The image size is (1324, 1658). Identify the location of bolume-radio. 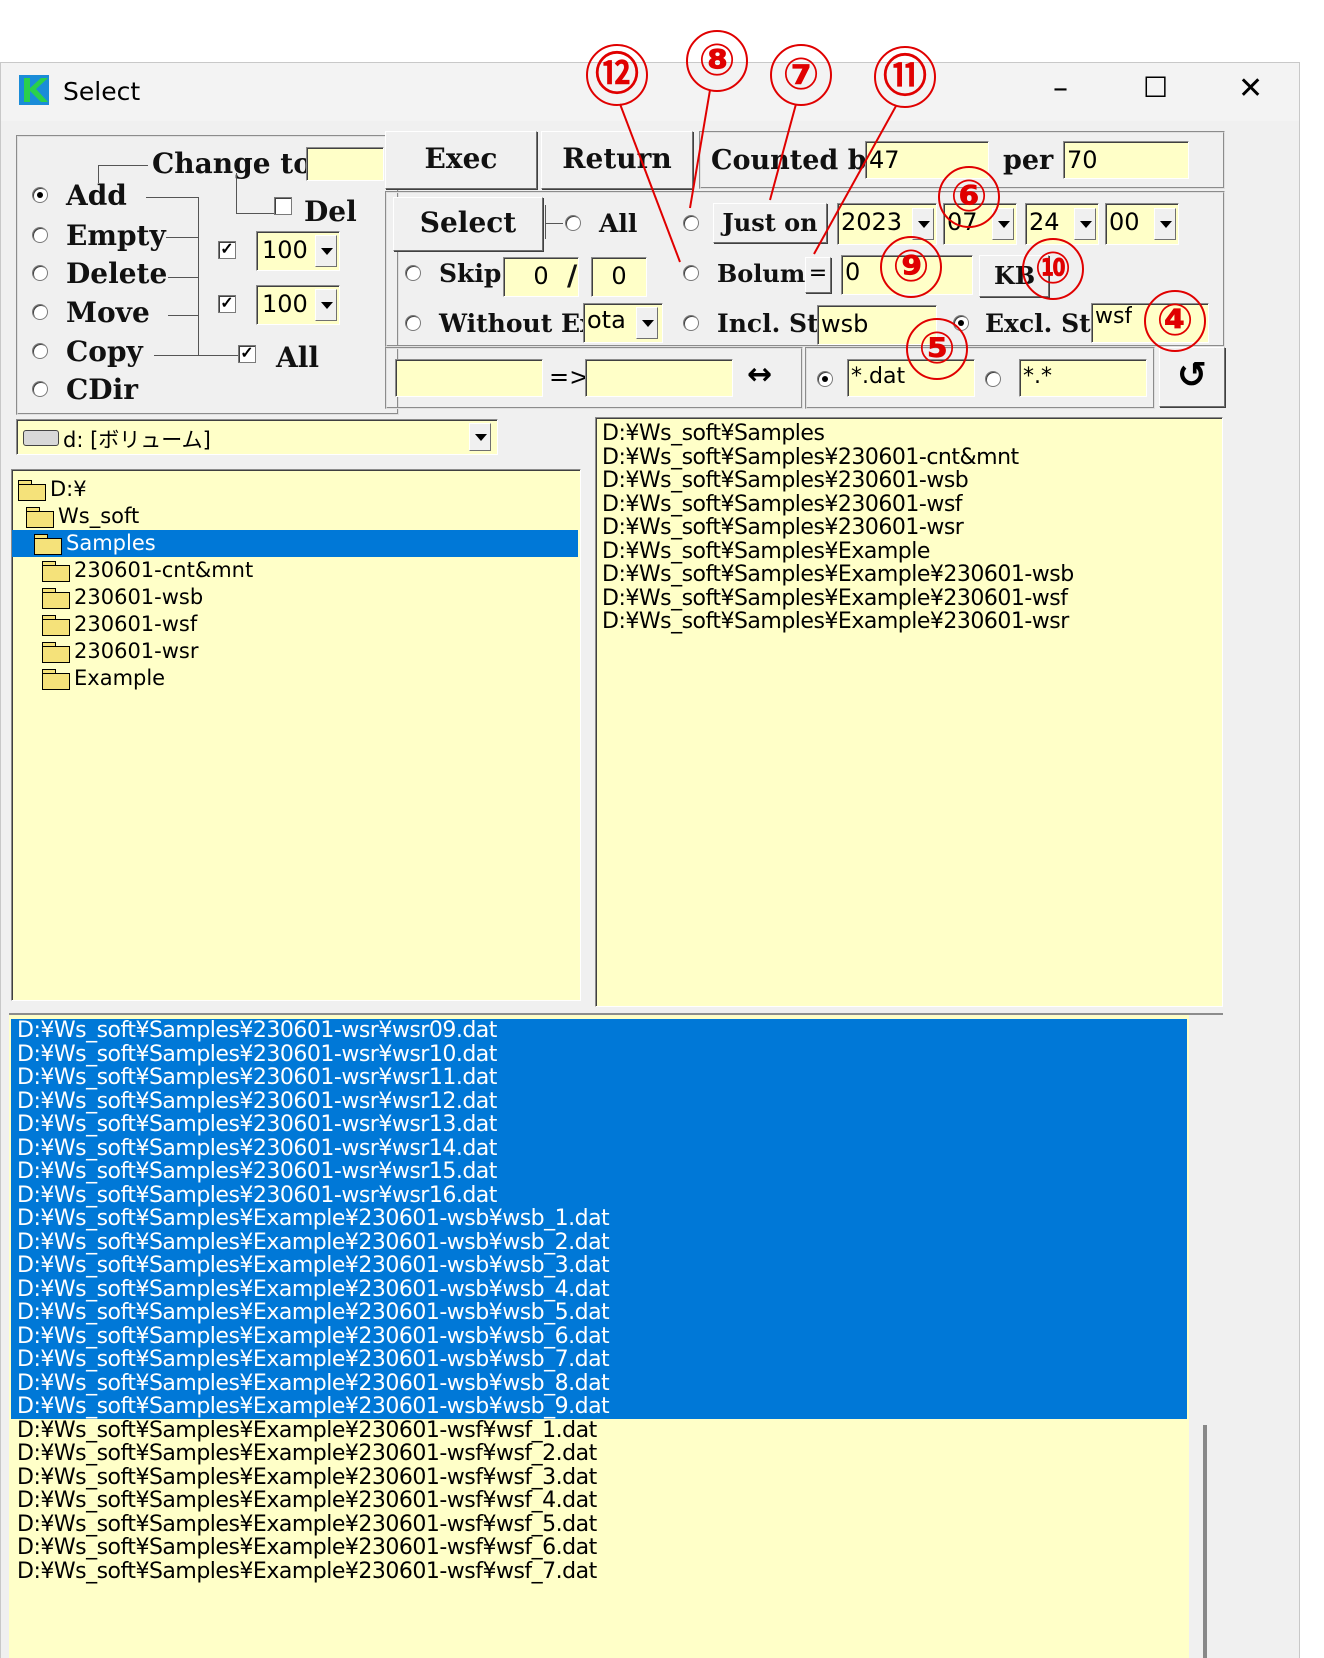
(691, 273).